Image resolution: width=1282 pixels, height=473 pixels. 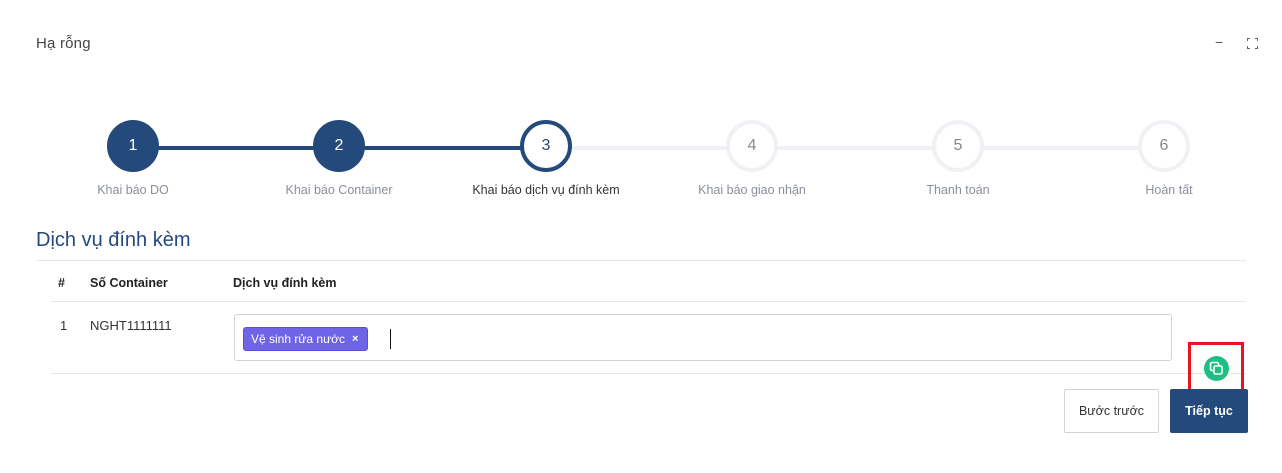 I want to click on back-button: Bước trước, so click(x=1111, y=411).